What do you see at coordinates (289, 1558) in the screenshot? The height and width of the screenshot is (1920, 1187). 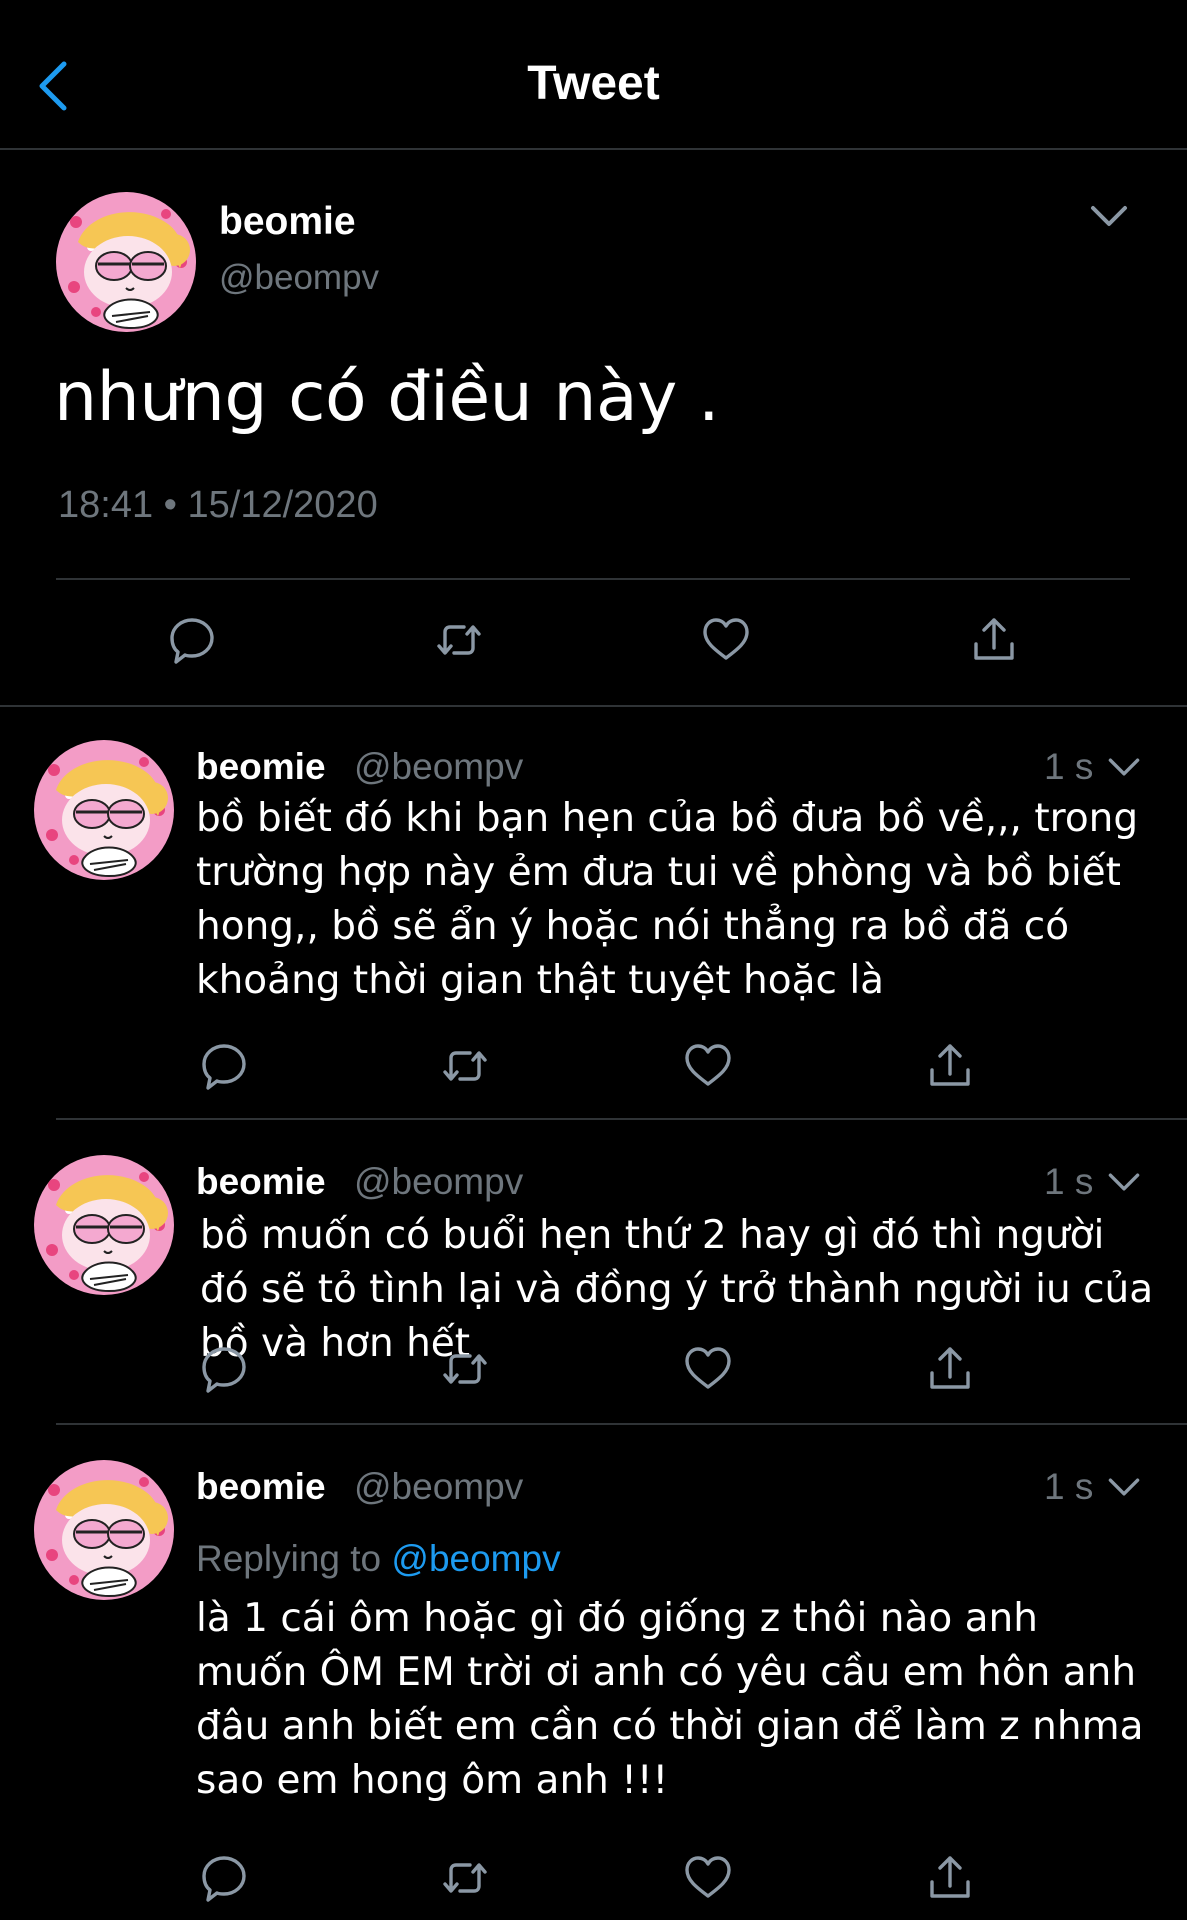 I see `replying-label: Replying to` at bounding box center [289, 1558].